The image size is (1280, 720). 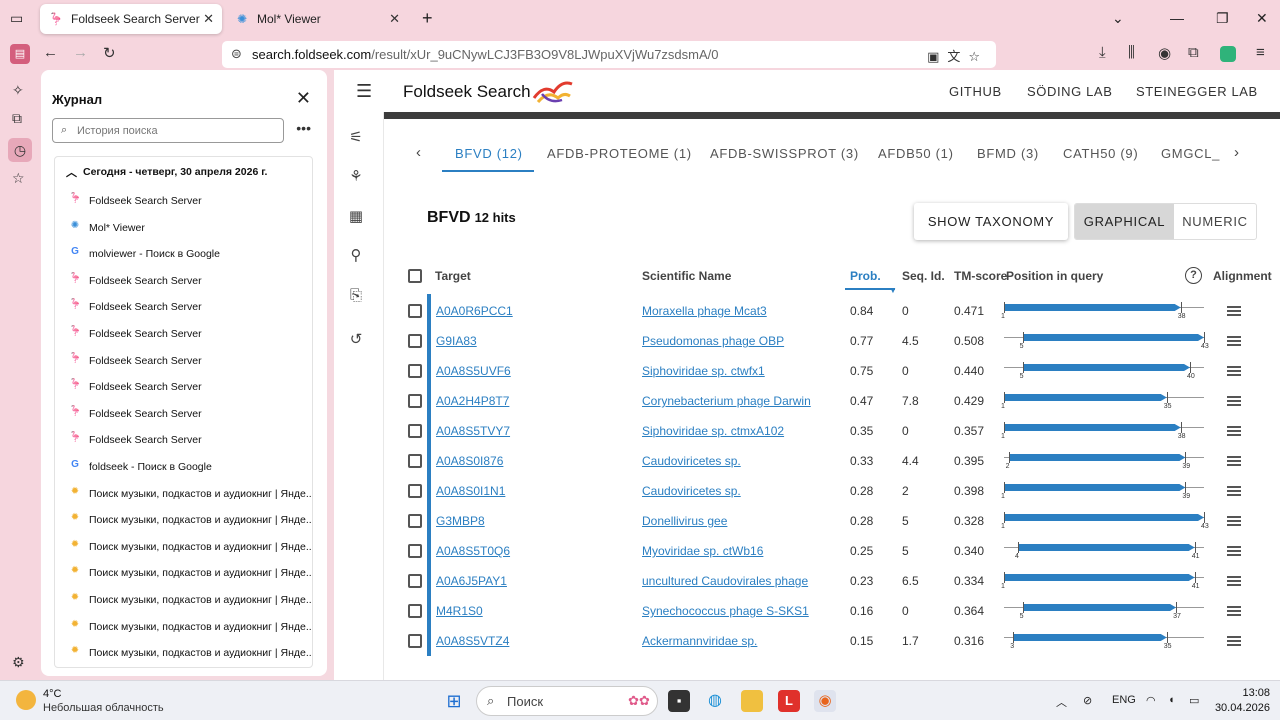 What do you see at coordinates (1118, 18) in the screenshot?
I see `chevron-down-icon: ⌄` at bounding box center [1118, 18].